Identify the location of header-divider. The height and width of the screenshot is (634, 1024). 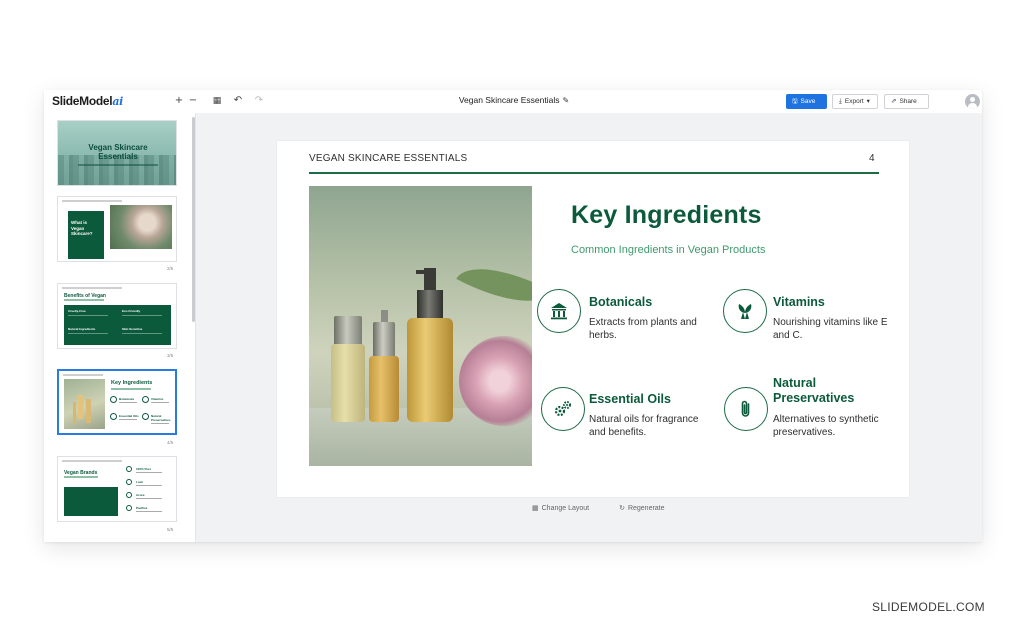
(594, 173).